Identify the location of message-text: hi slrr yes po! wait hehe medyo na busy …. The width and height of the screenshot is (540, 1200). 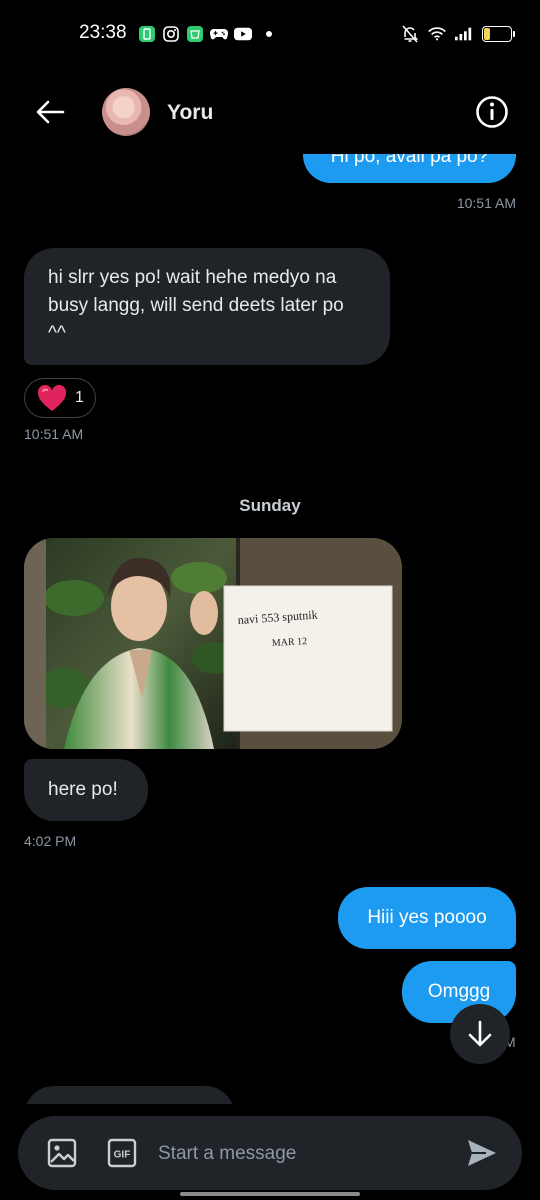
(196, 305).